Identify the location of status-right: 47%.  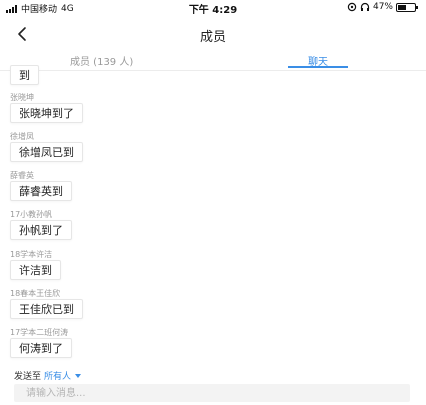
(382, 7).